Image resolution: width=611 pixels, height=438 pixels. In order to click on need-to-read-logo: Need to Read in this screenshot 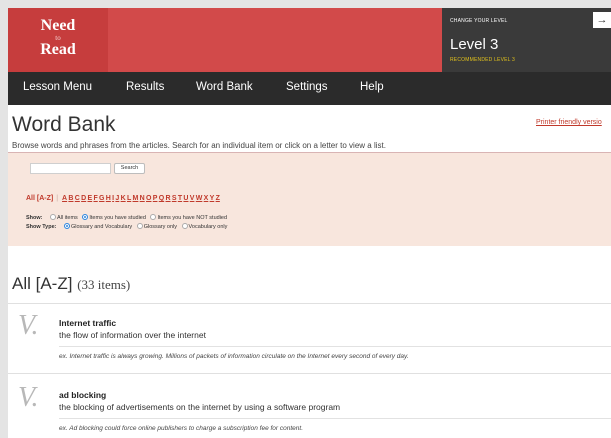, I will do `click(58, 40)`.